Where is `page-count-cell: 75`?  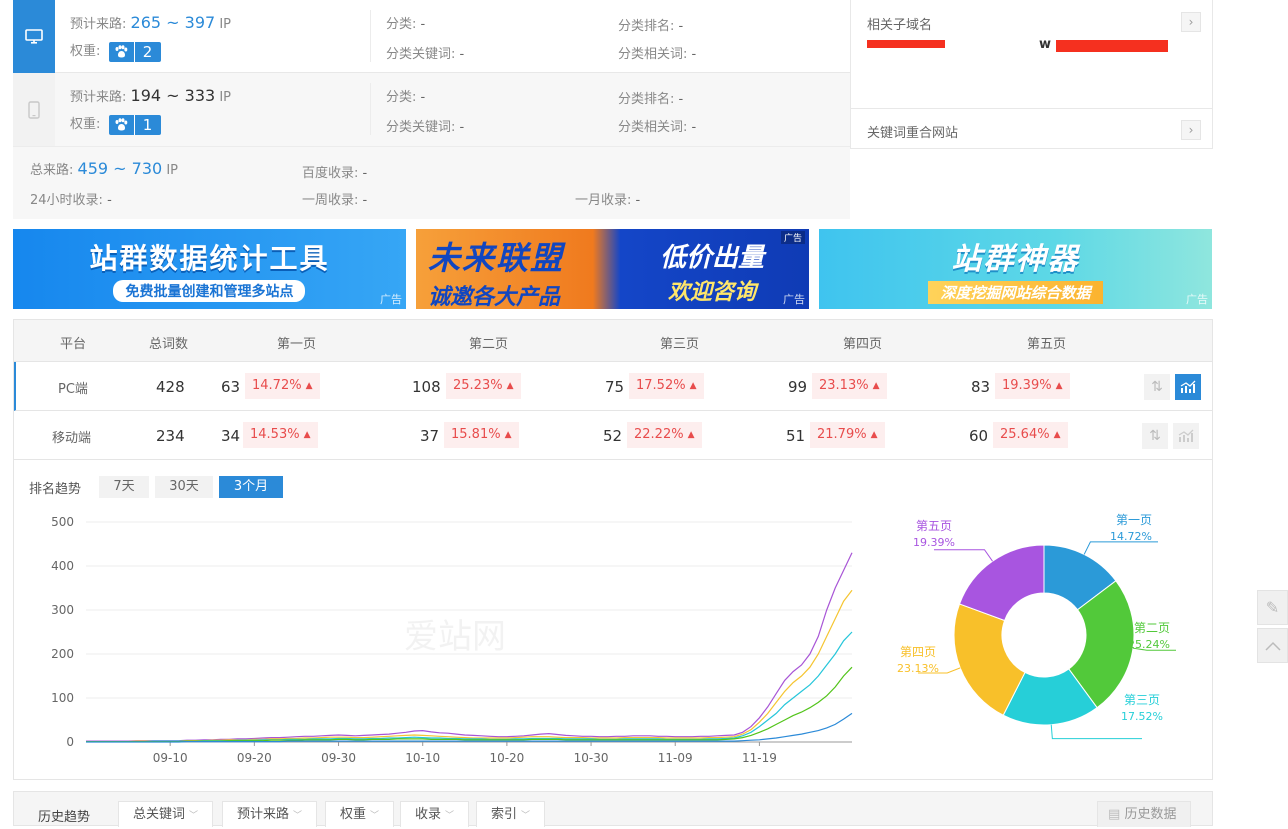 page-count-cell: 75 is located at coordinates (614, 387).